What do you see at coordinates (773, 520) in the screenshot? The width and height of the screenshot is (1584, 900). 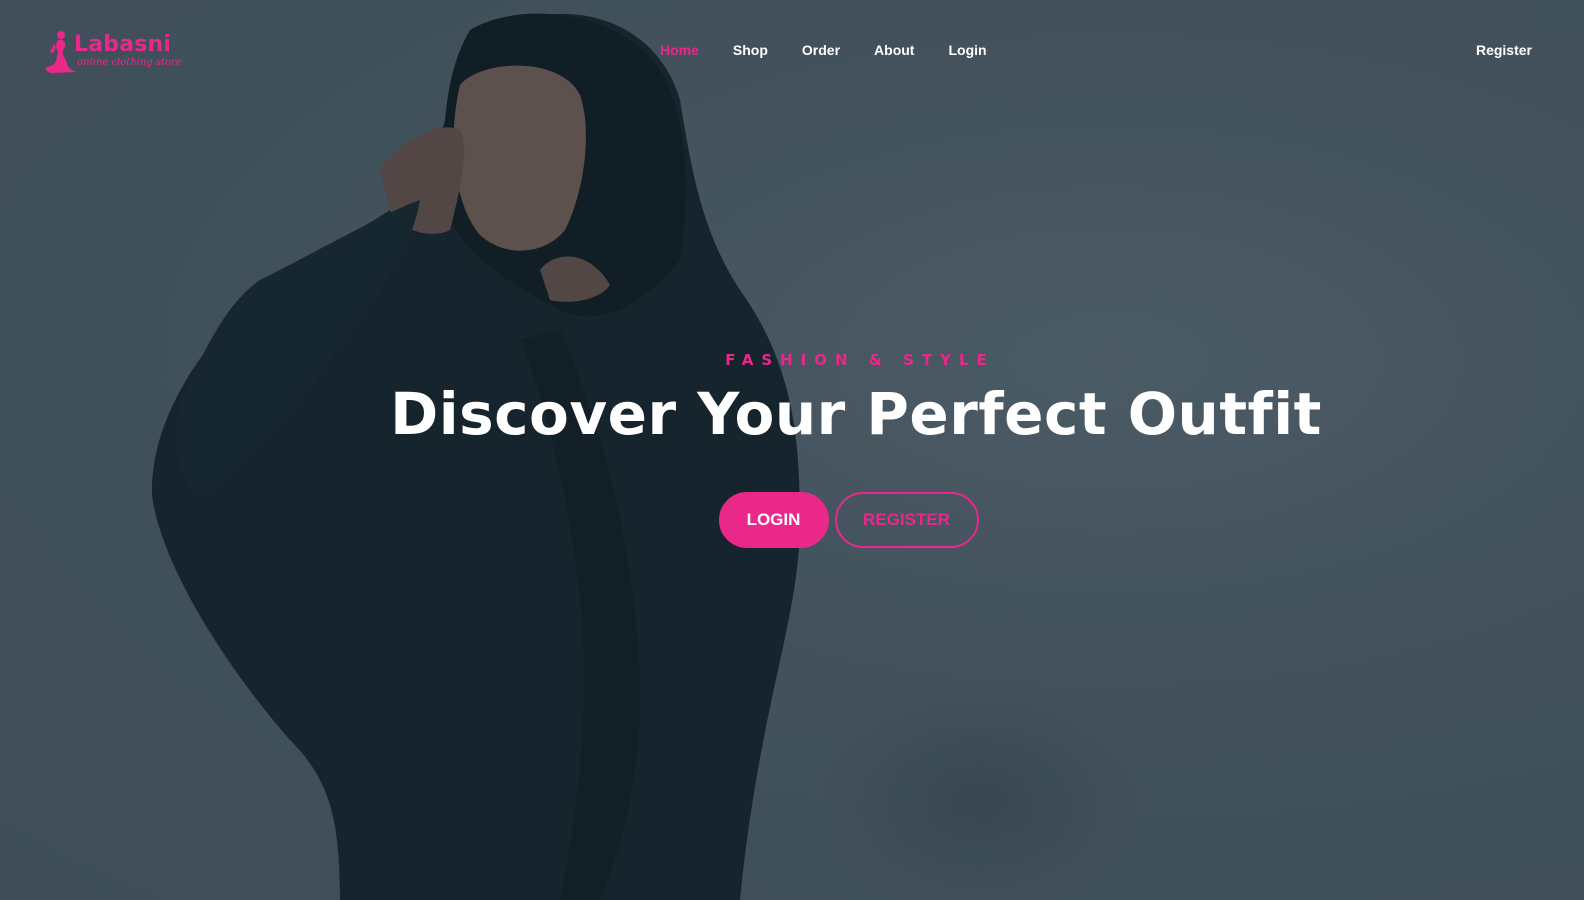 I see `hero-login-button: LOGIN` at bounding box center [773, 520].